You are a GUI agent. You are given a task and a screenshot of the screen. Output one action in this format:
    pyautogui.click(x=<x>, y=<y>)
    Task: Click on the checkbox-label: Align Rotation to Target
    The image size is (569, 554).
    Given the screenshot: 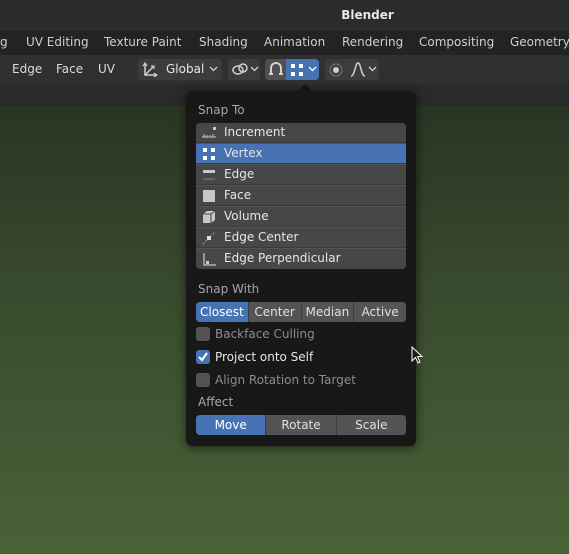 What is the action you would take?
    pyautogui.click(x=285, y=380)
    